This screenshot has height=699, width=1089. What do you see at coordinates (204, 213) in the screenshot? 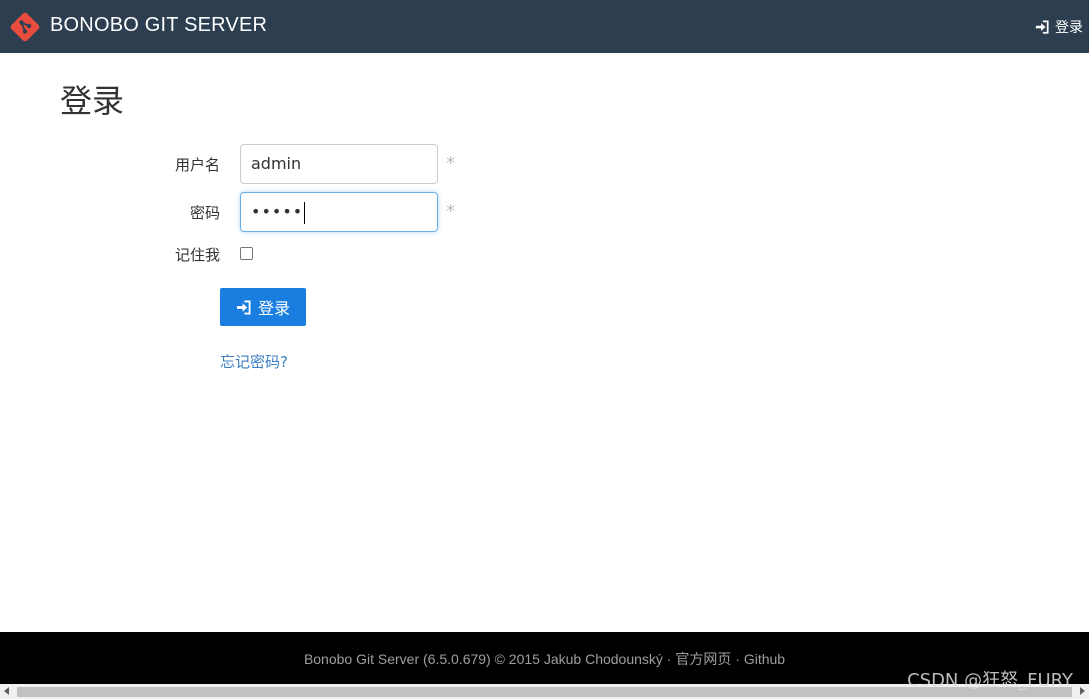
I see `password-label: 密码` at bounding box center [204, 213].